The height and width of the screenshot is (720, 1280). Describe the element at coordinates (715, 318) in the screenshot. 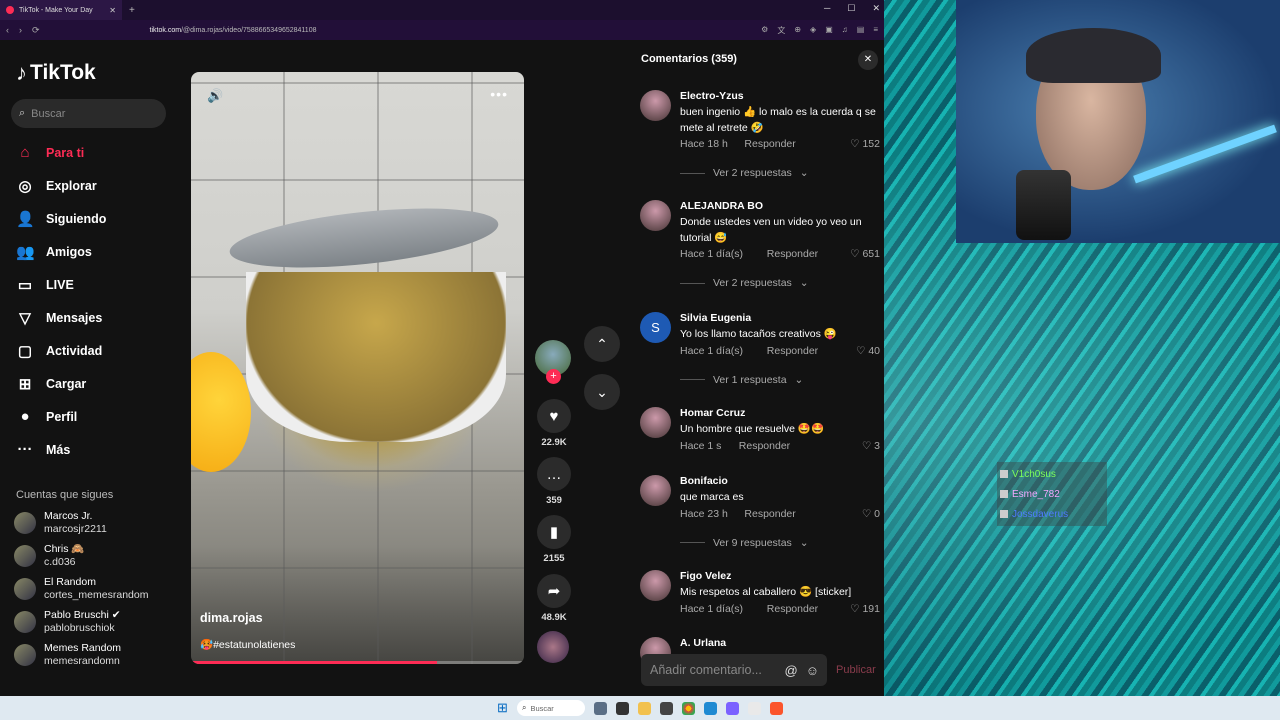

I see `comment-author: Silvia Eugenia` at that location.